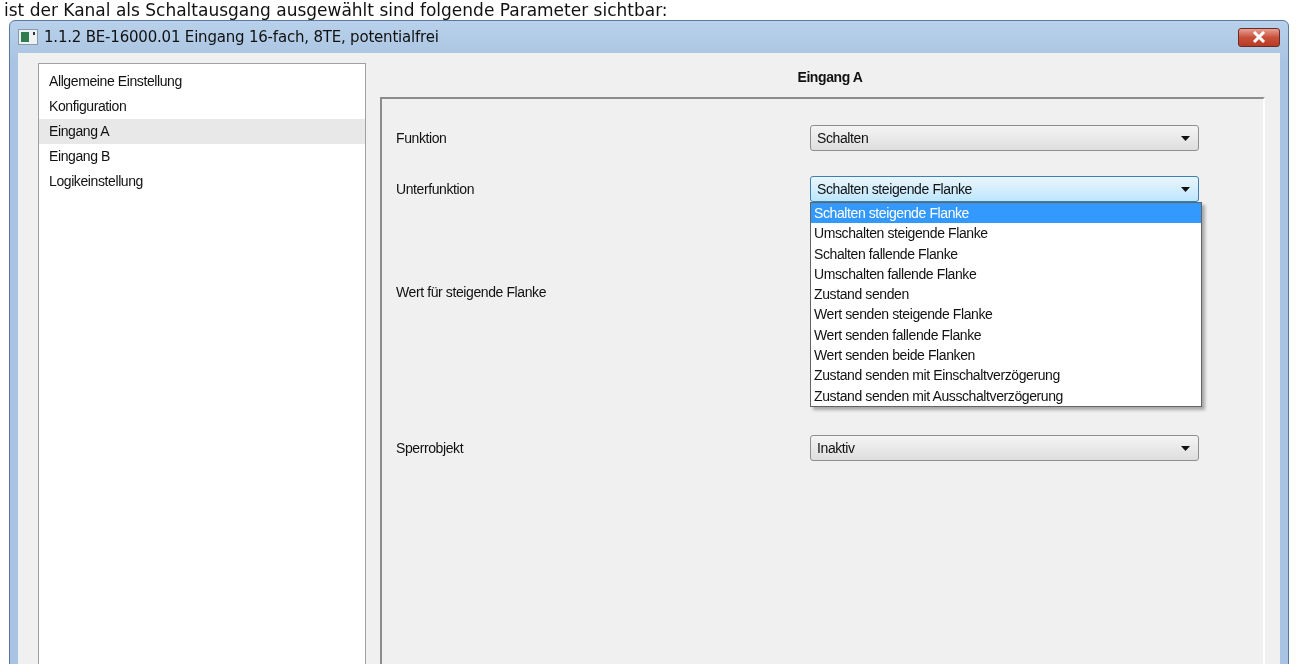  I want to click on navigation-item: Logikeinstellung, so click(202, 181).